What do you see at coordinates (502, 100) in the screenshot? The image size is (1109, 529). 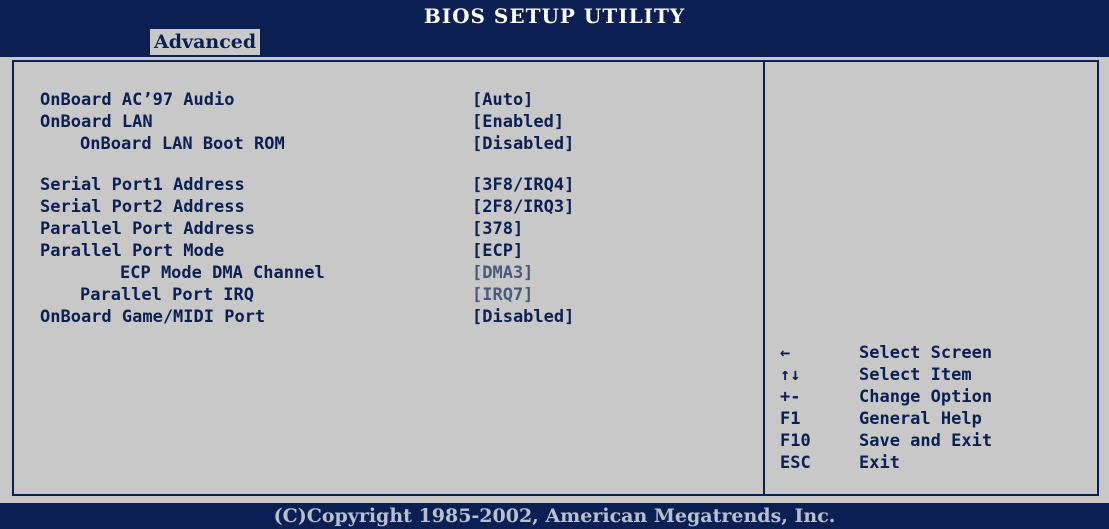 I see `setting-value: [Auto]` at bounding box center [502, 100].